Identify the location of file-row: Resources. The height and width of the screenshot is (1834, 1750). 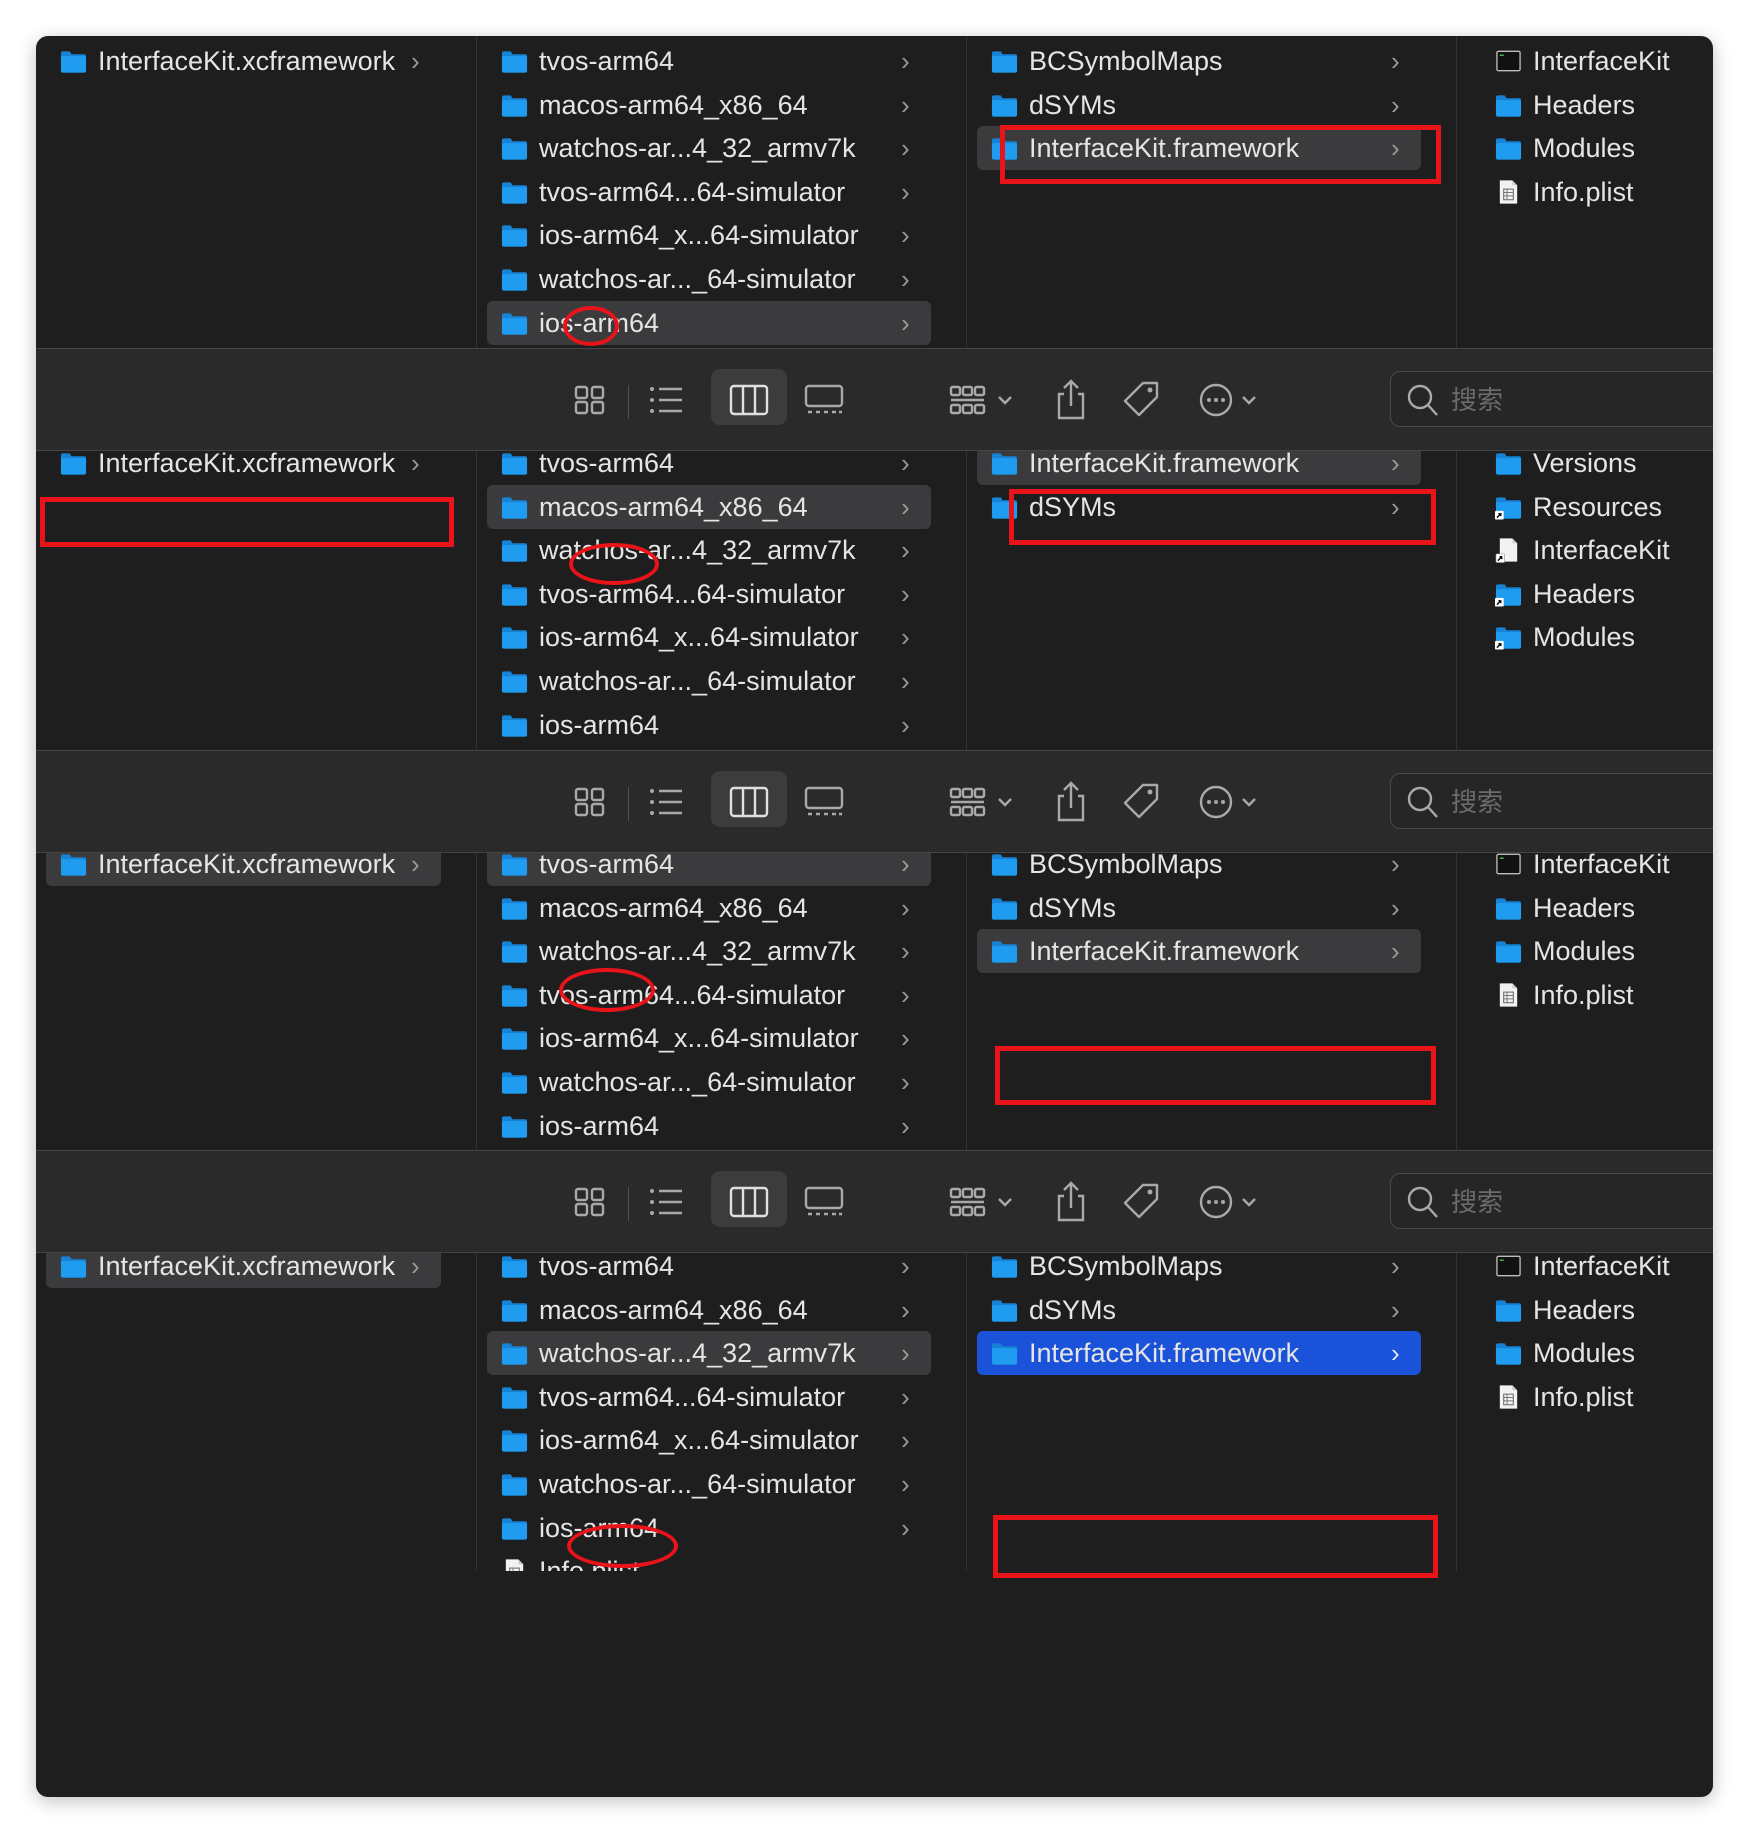
(1597, 507).